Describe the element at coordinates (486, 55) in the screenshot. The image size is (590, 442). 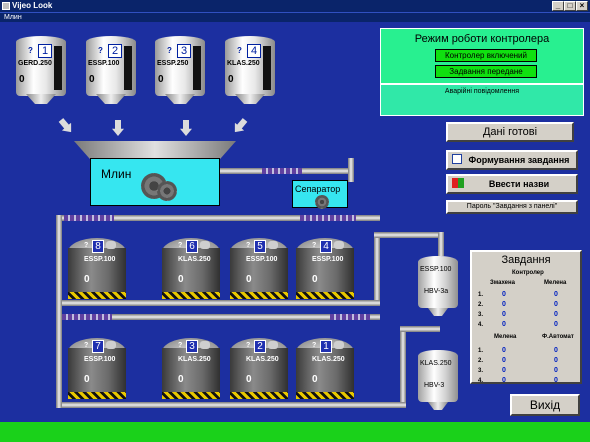
I see `controller-status: Контролер включений` at that location.